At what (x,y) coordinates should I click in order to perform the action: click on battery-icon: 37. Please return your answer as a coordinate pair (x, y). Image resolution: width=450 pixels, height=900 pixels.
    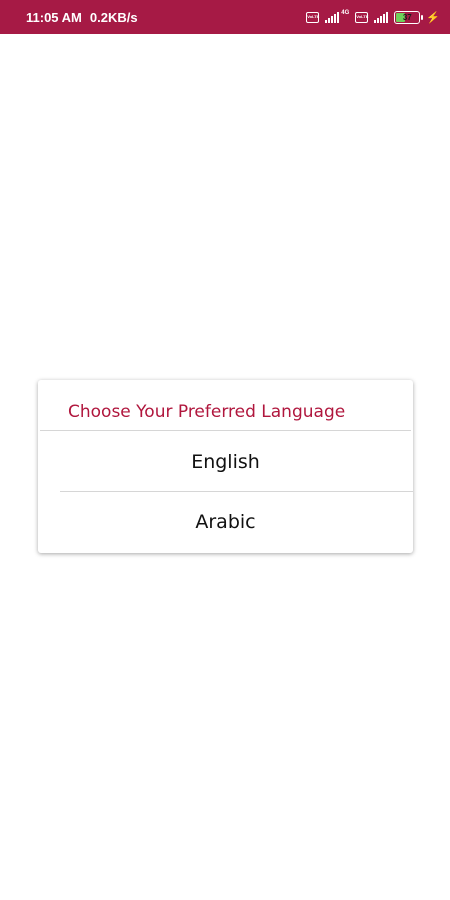
    Looking at the image, I should click on (409, 17).